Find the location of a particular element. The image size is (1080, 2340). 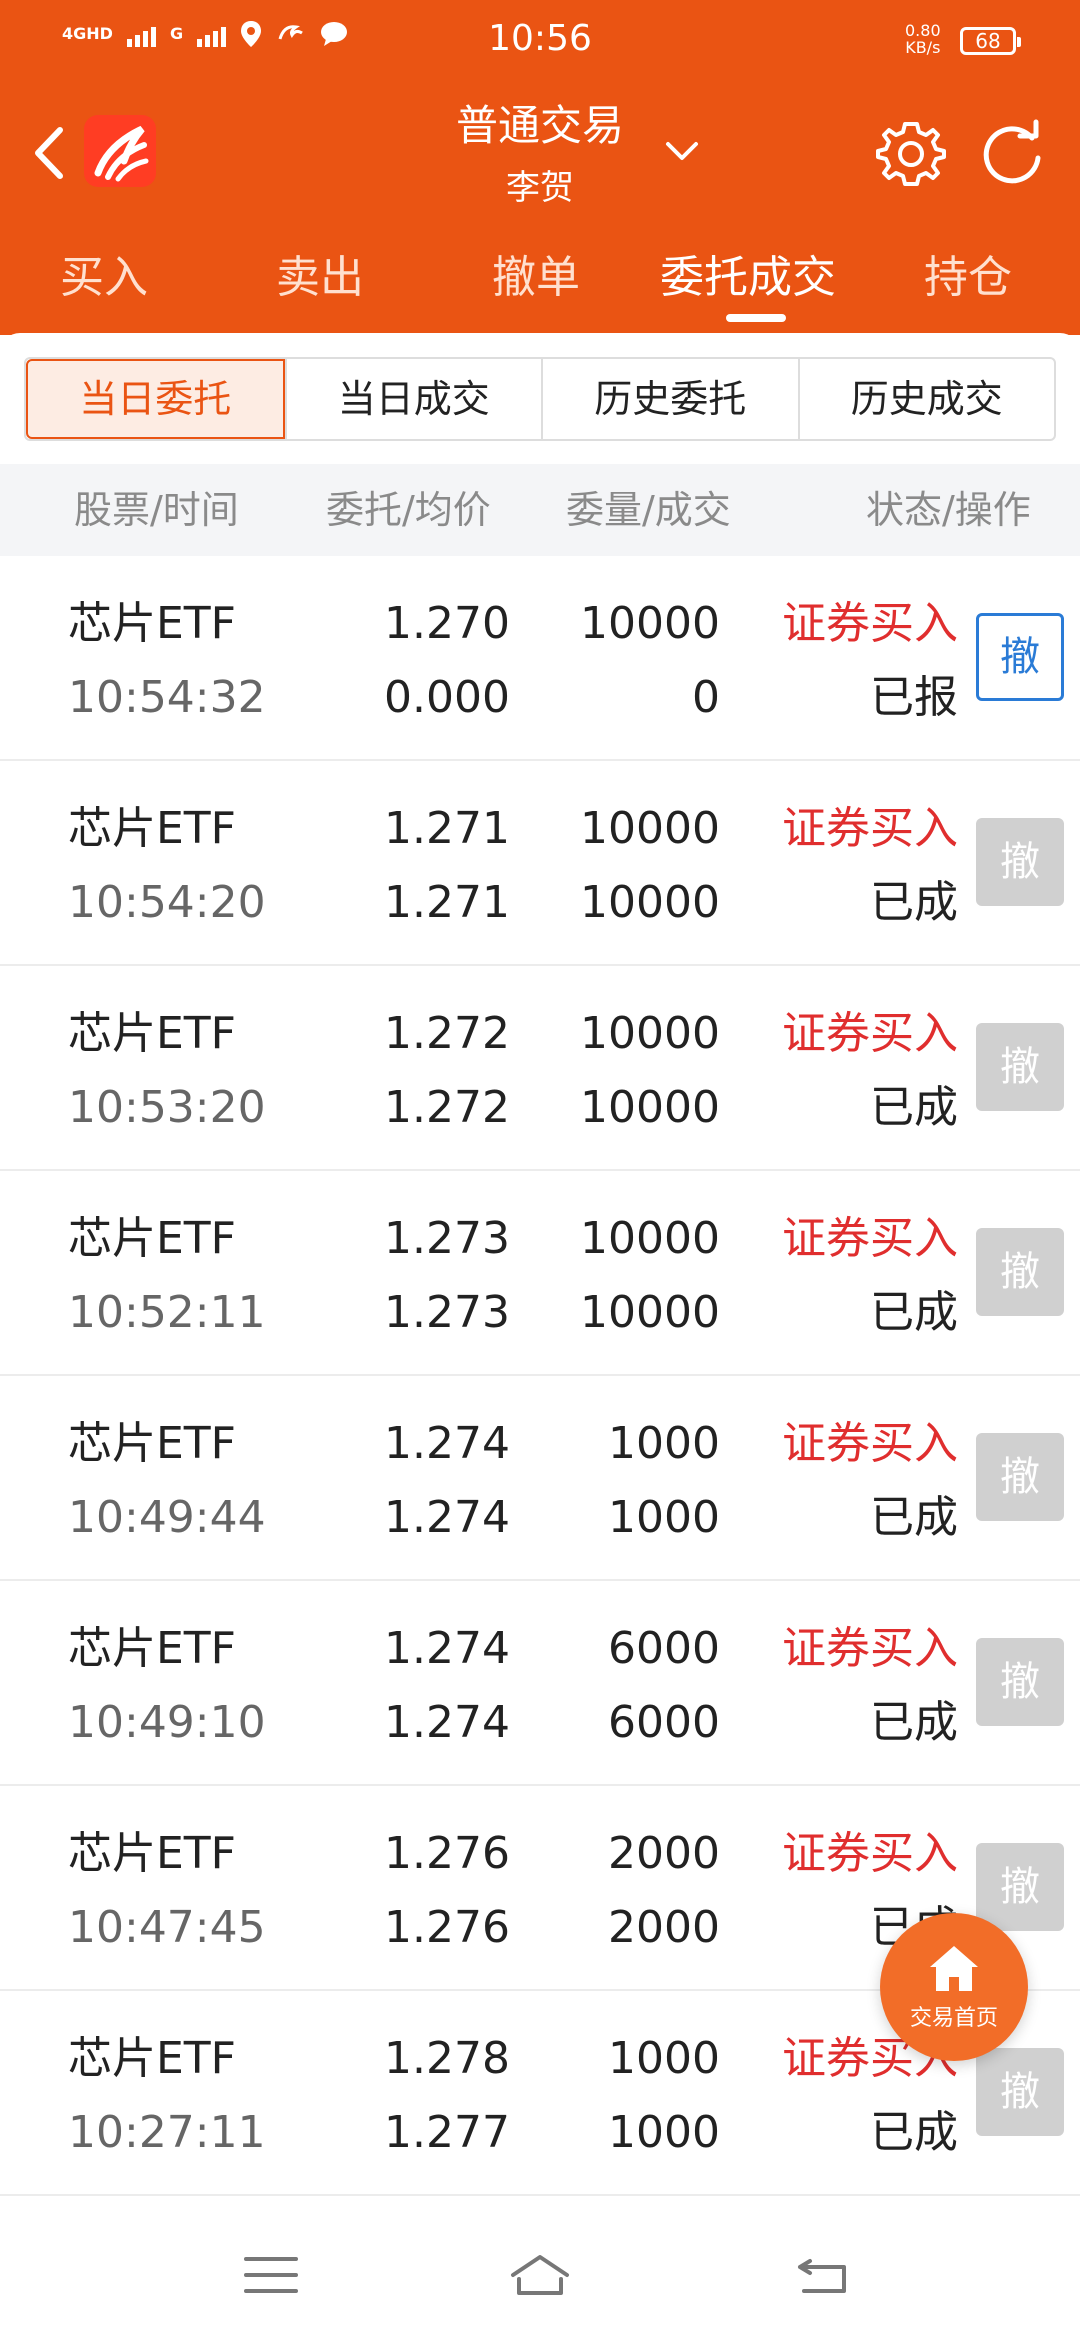

refresh-icon is located at coordinates (1012, 151).